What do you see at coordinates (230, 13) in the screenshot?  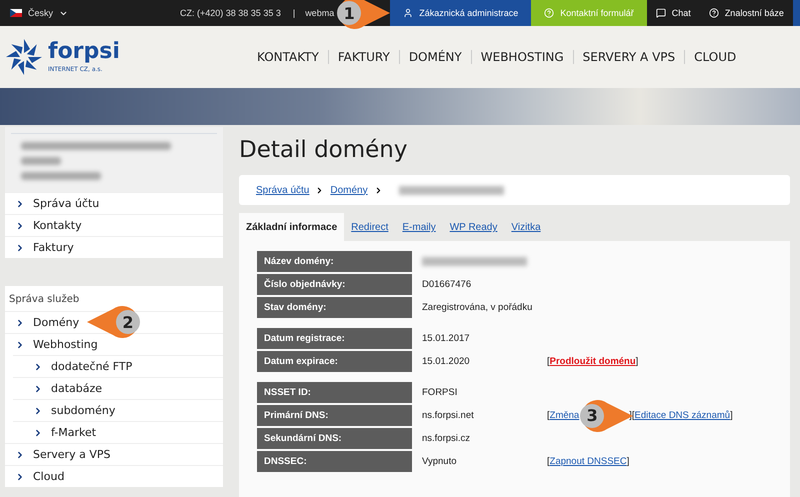 I see `phone-number: CZ: (+420) 38 38 35 35 3` at bounding box center [230, 13].